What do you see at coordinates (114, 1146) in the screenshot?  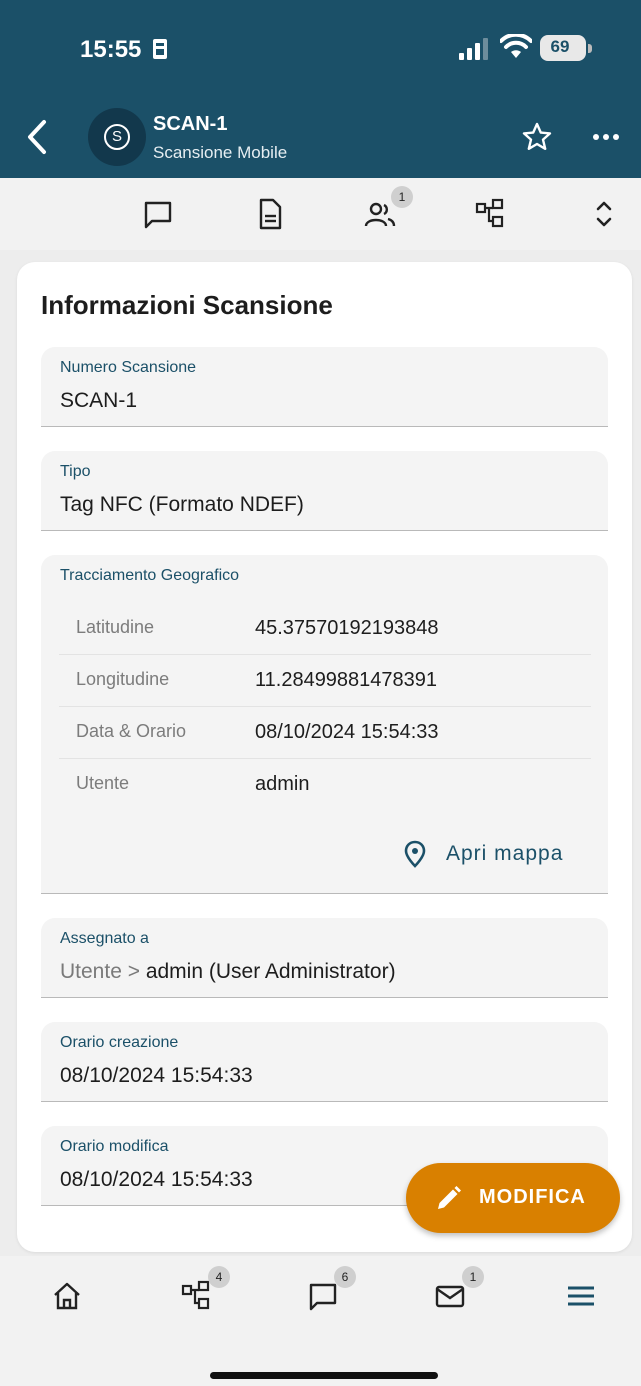 I see `field-label: Orario modifica` at bounding box center [114, 1146].